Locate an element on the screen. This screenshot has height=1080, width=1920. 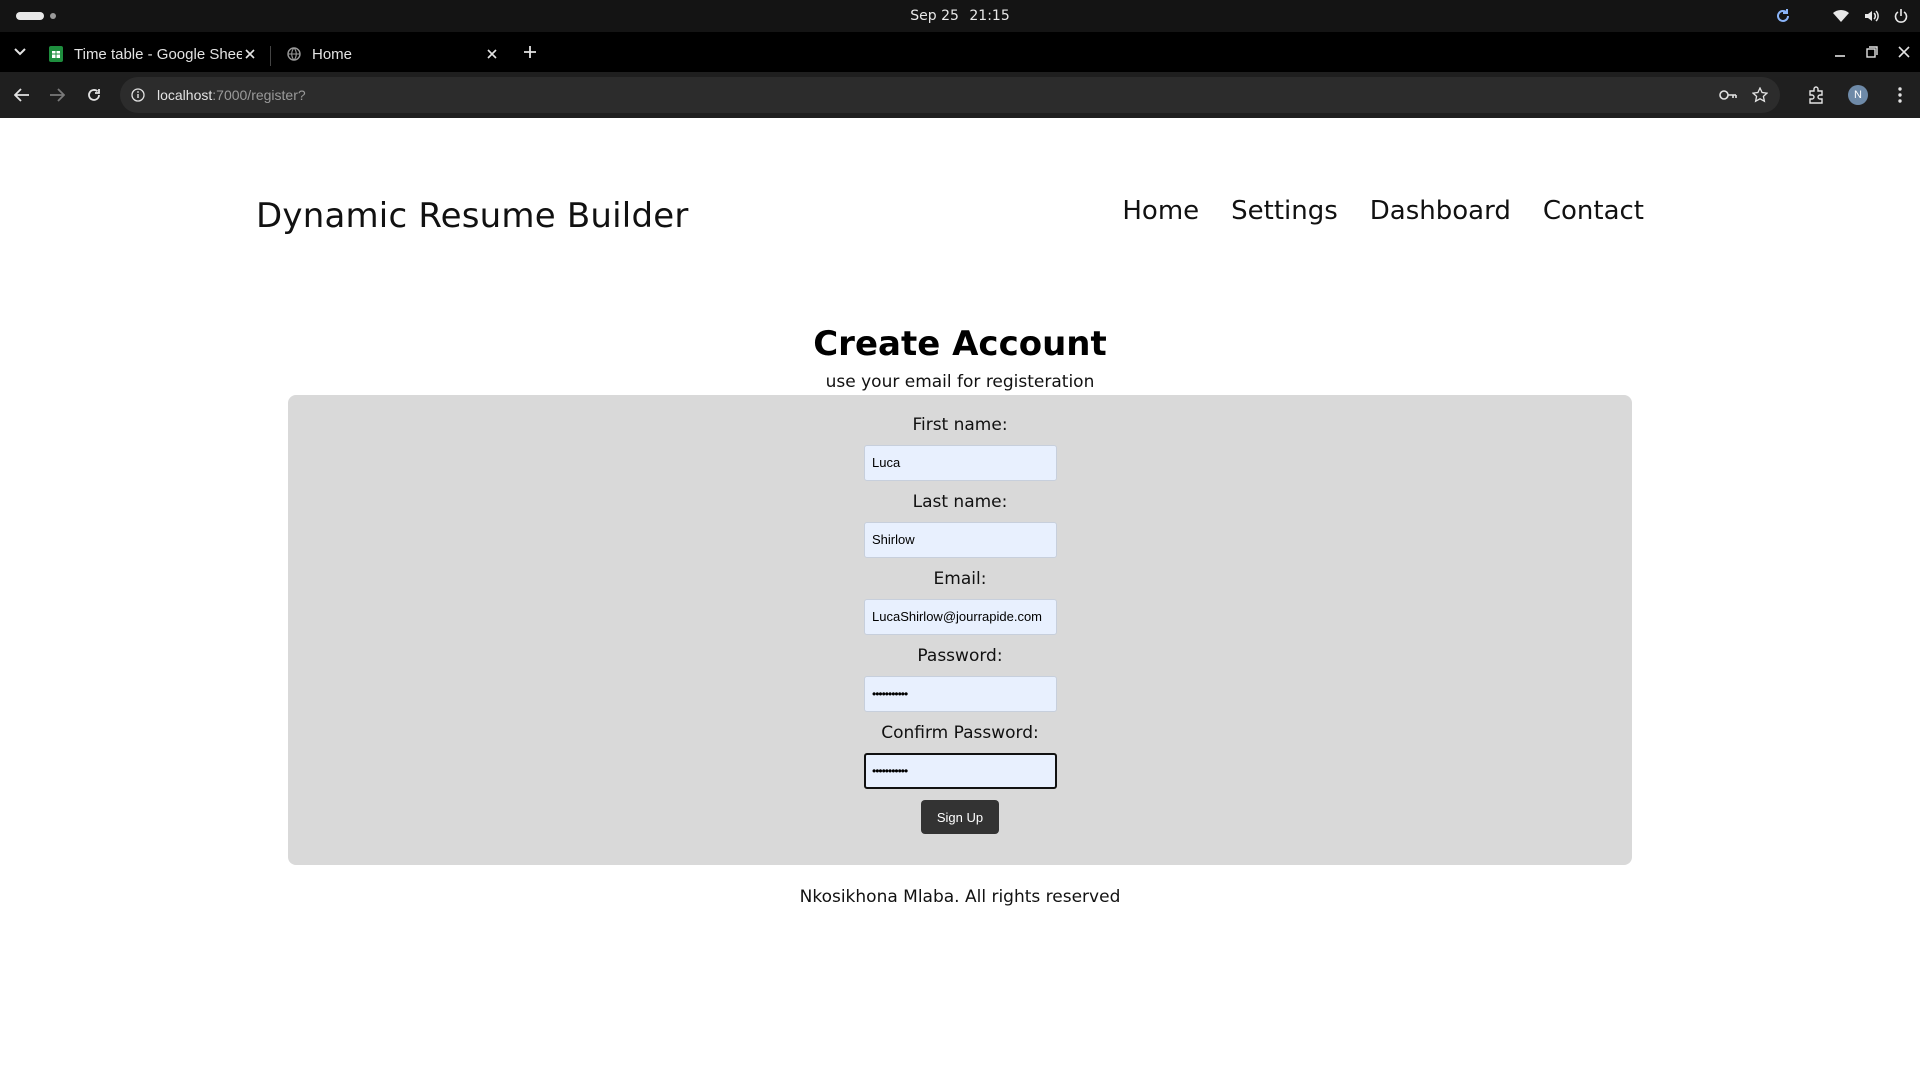
url-host: localhost is located at coordinates (185, 95).